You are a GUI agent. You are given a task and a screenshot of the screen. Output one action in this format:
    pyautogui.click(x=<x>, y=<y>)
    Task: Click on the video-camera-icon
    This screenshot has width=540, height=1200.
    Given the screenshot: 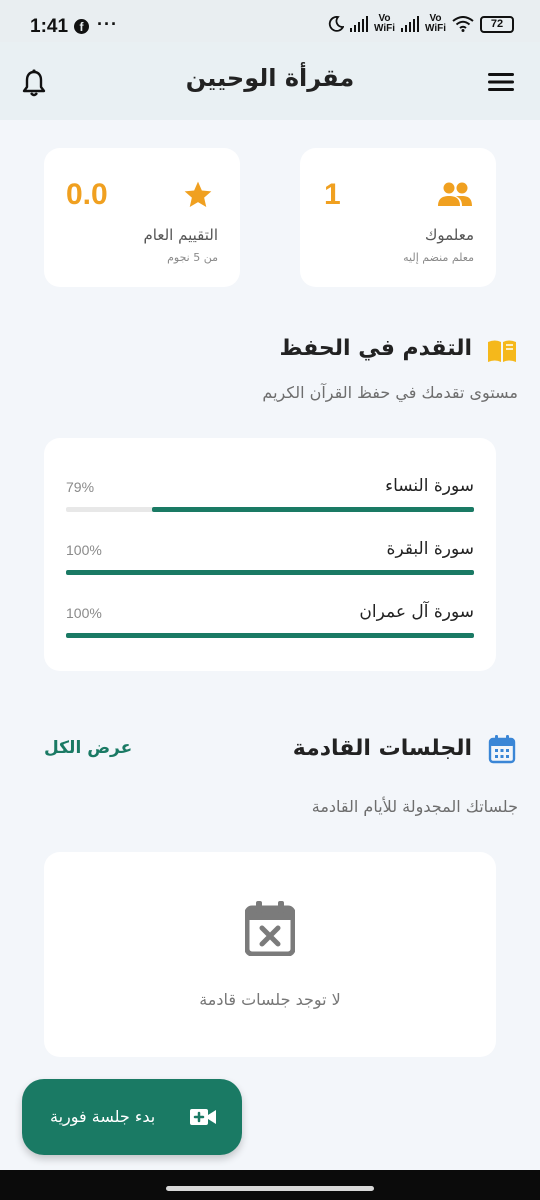 What is the action you would take?
    pyautogui.click(x=203, y=1117)
    